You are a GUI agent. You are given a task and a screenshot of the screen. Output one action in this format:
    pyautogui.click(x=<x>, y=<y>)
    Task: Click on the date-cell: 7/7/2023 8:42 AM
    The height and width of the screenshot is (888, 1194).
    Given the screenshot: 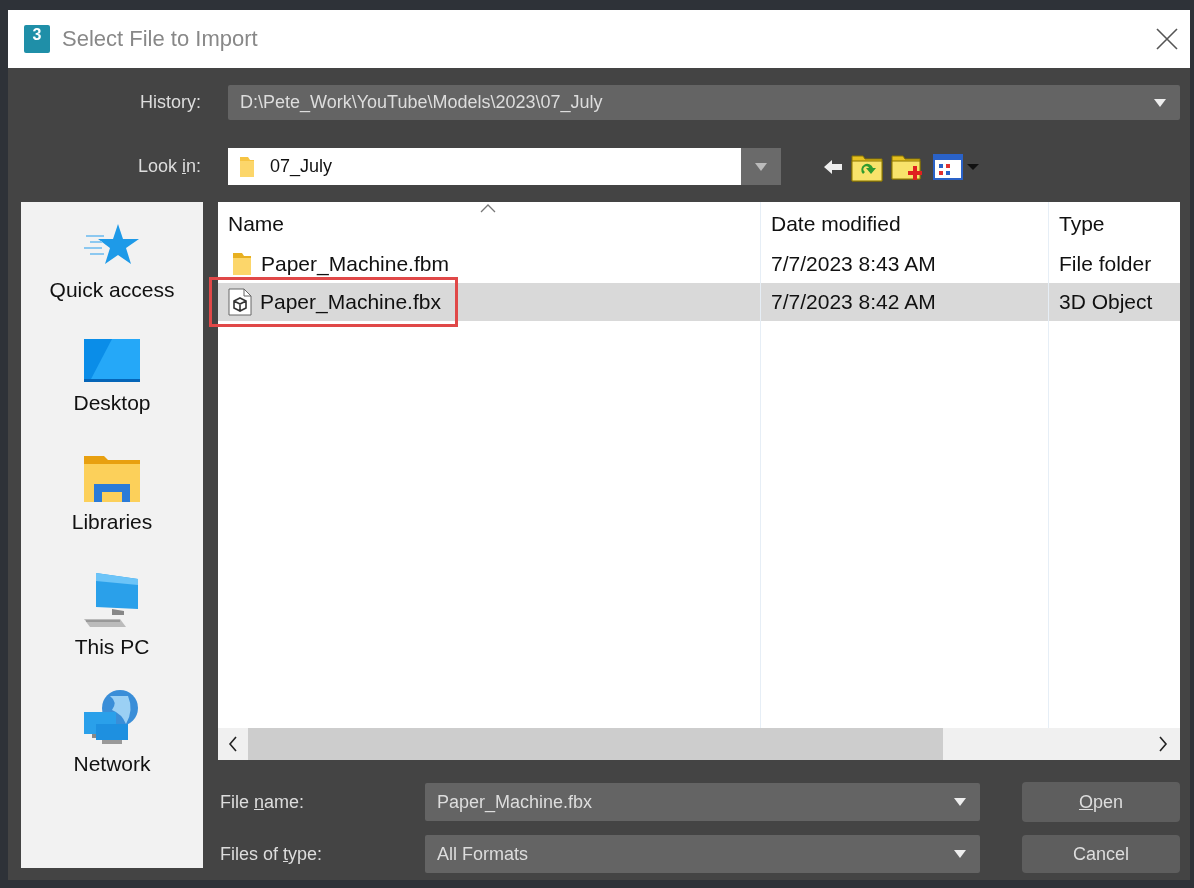 What is the action you would take?
    pyautogui.click(x=904, y=302)
    